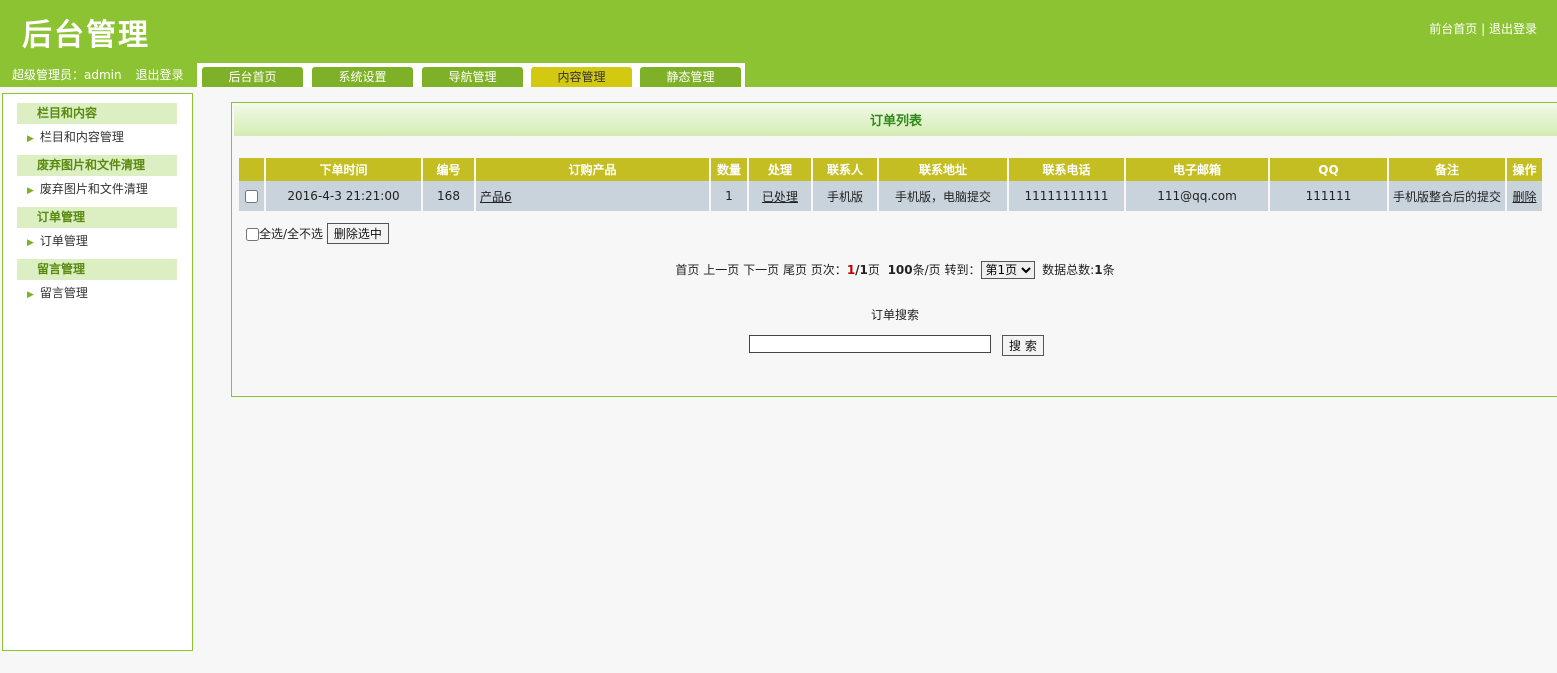 Image resolution: width=1557 pixels, height=673 pixels. What do you see at coordinates (343, 196) in the screenshot?
I see `order-time: 2016-4-3 21:21:00` at bounding box center [343, 196].